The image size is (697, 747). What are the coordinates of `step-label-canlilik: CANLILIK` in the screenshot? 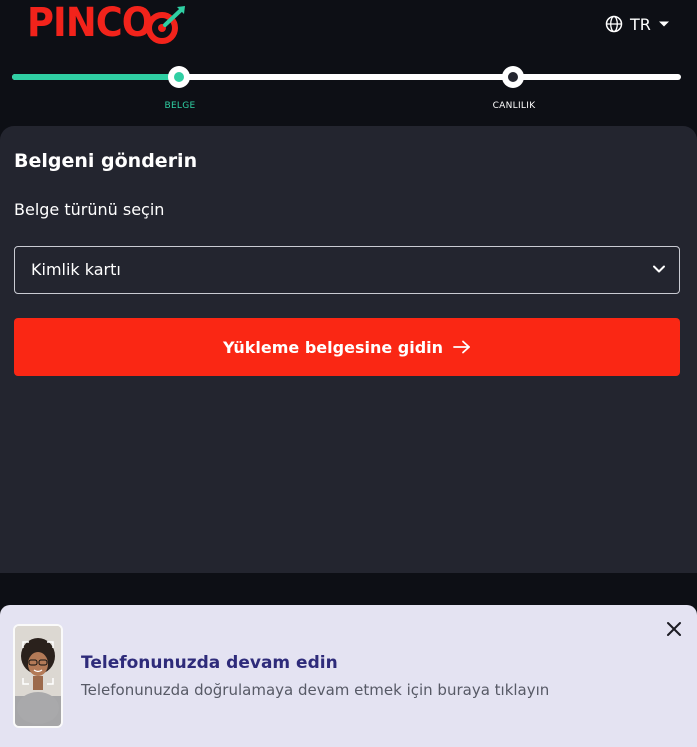 It's located at (514, 106).